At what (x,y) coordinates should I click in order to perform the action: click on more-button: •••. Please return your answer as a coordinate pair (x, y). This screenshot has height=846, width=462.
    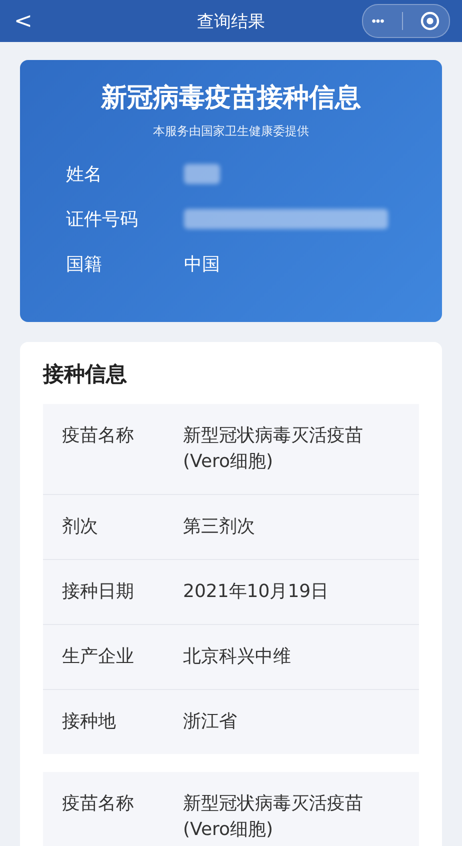
    Looking at the image, I should click on (378, 21).